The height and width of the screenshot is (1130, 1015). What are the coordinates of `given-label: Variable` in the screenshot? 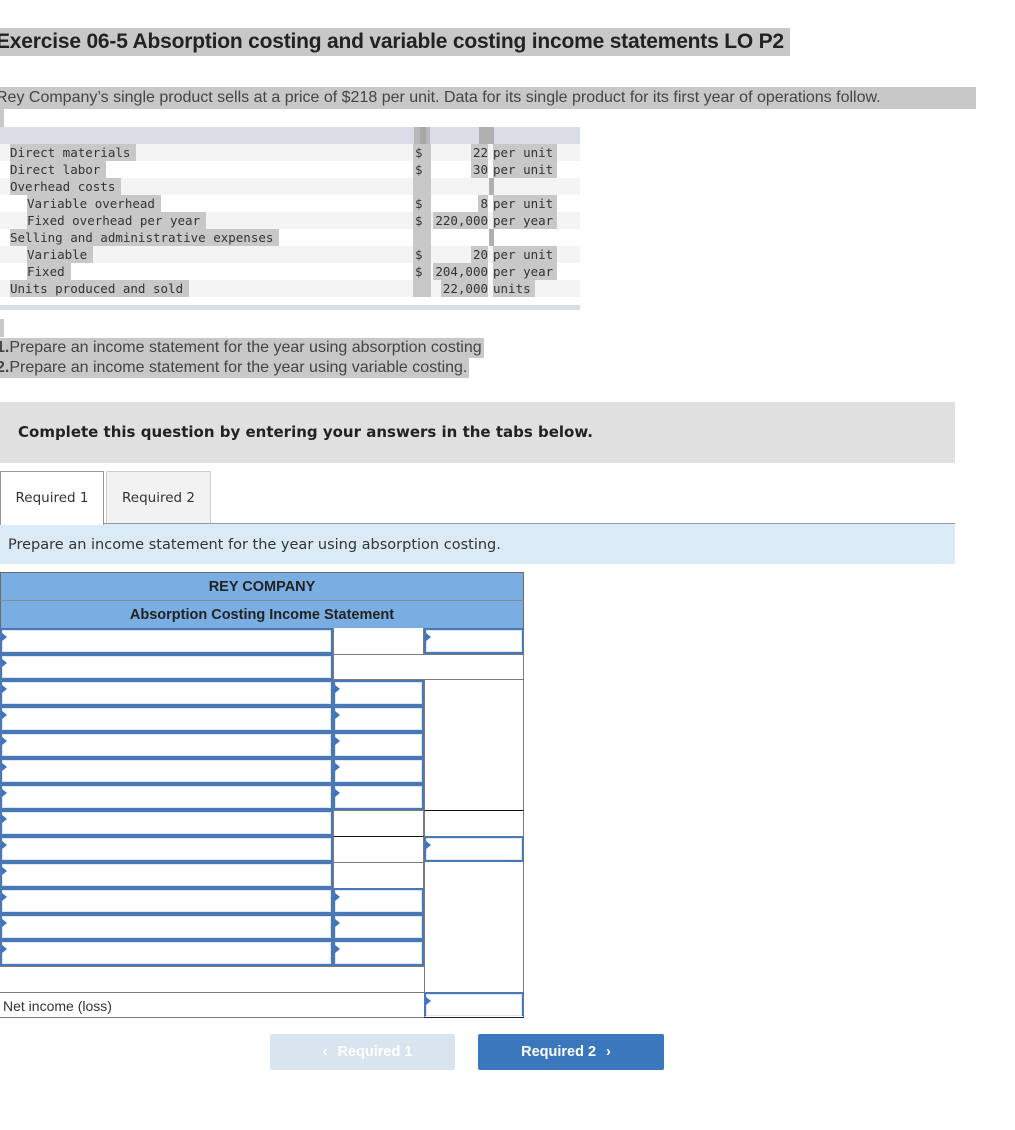 It's located at (60, 254).